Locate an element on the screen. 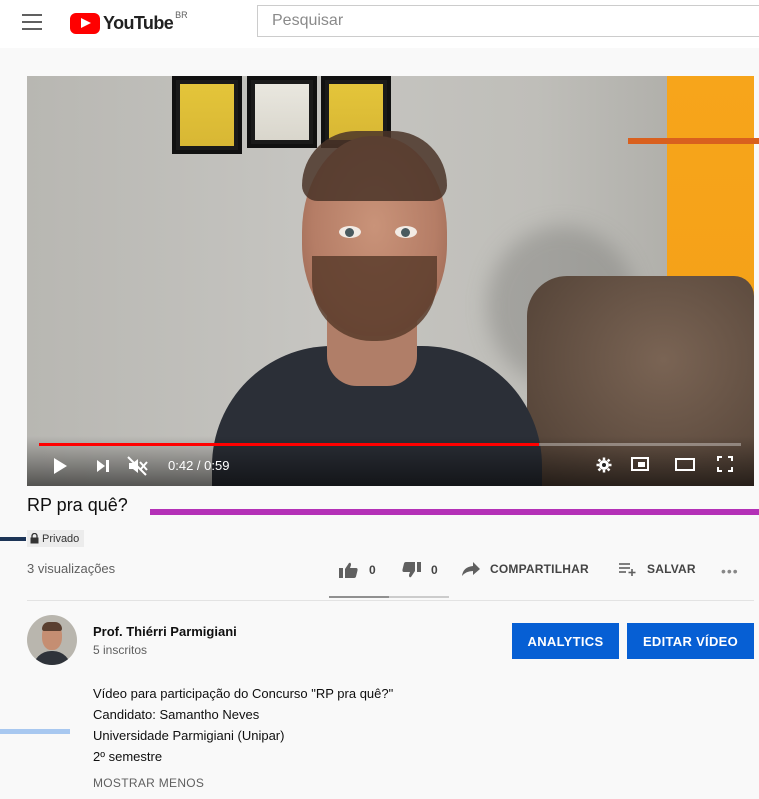  theater-mode-icon is located at coordinates (685, 464).